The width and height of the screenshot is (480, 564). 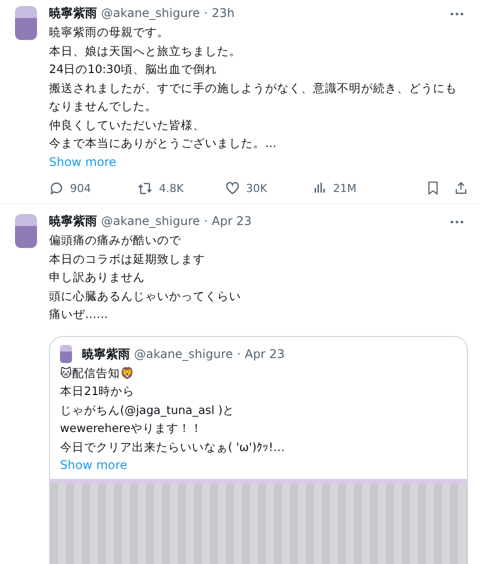 What do you see at coordinates (257, 188) in the screenshot?
I see `like-count: 30K` at bounding box center [257, 188].